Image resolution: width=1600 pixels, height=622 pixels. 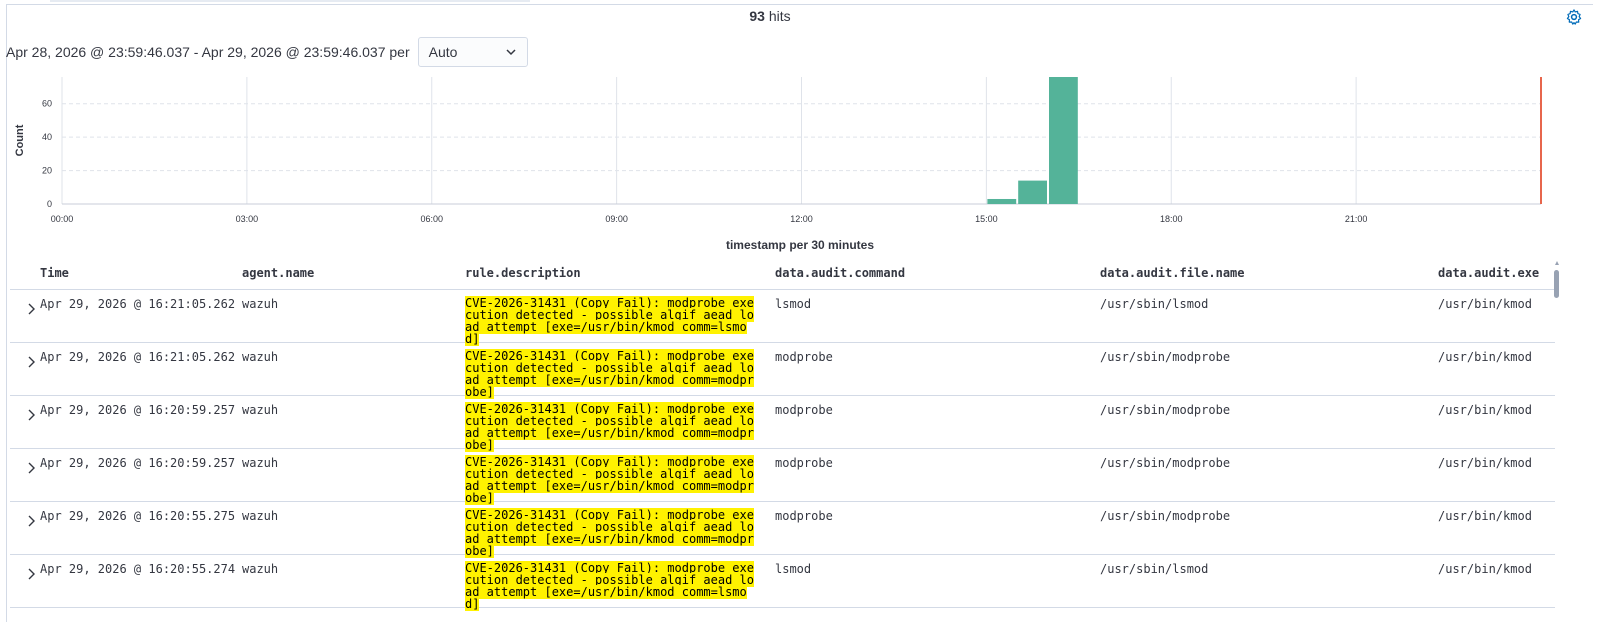 I want to click on x-tick-label: 12:00, so click(x=801, y=219).